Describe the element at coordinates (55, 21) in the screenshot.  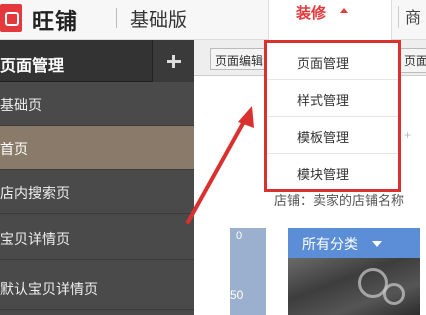
I see `brand-name: 旺铺` at that location.